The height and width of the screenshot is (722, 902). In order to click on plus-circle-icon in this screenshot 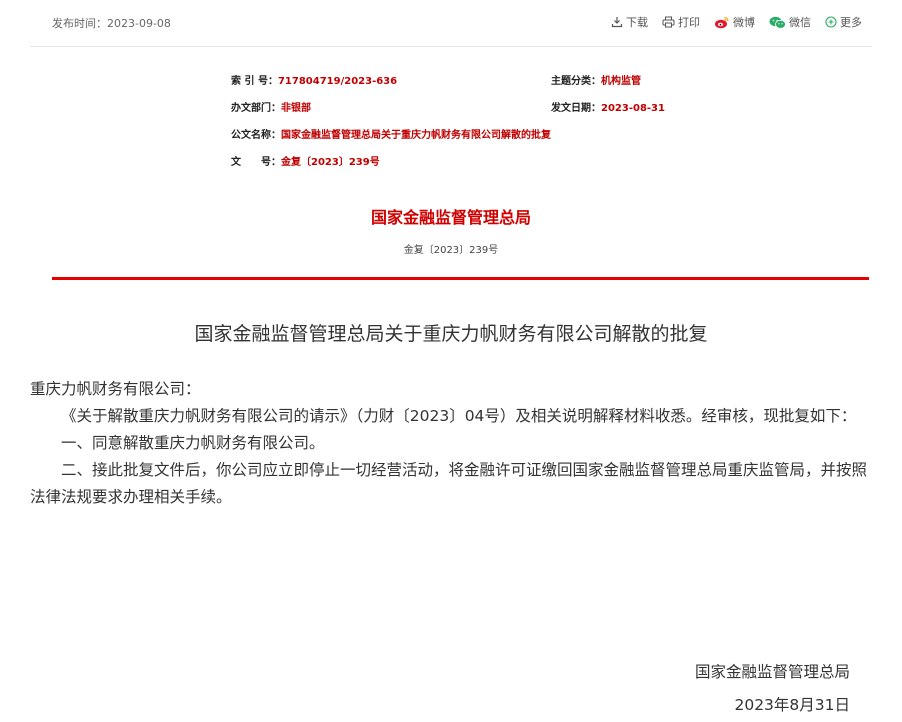, I will do `click(831, 22)`.